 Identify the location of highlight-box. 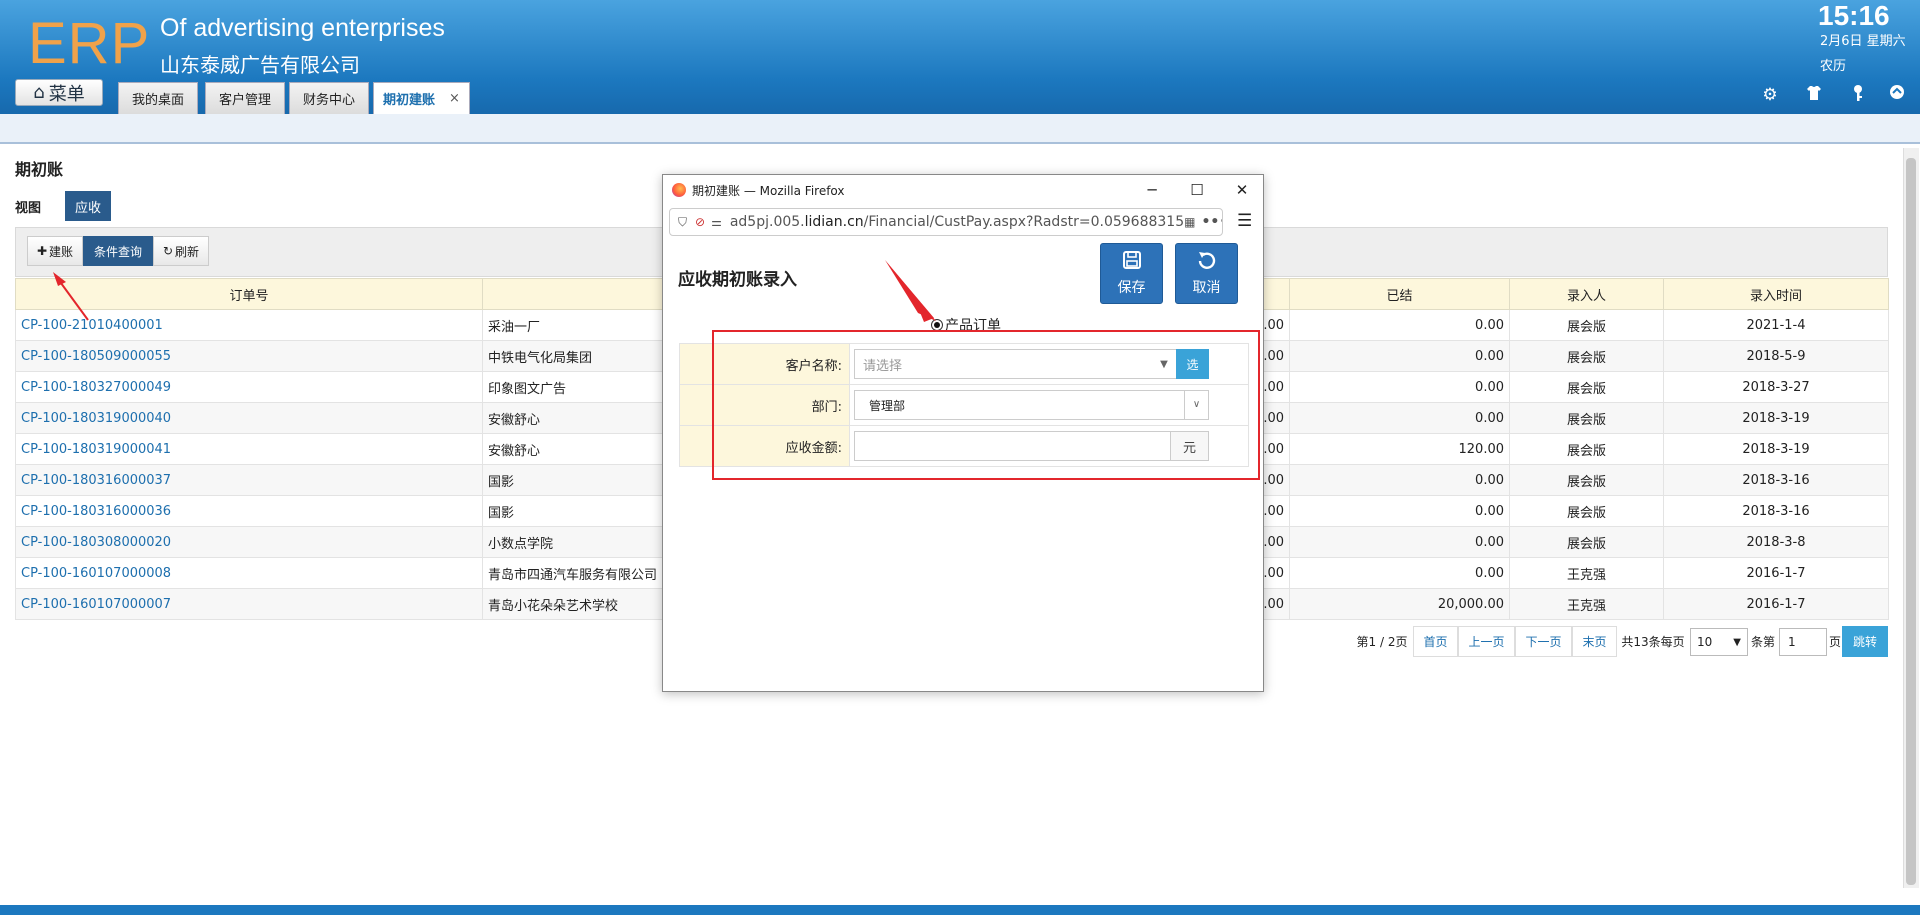
(986, 405).